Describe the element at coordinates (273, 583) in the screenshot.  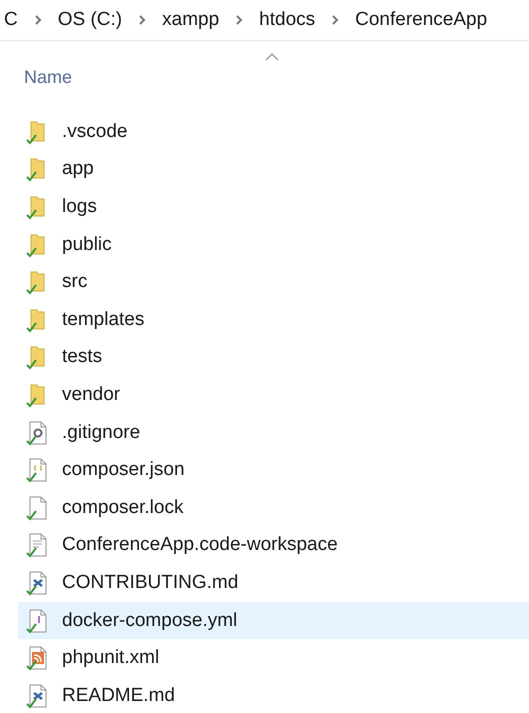
I see `file-row: CONTRIBUTING.md` at that location.